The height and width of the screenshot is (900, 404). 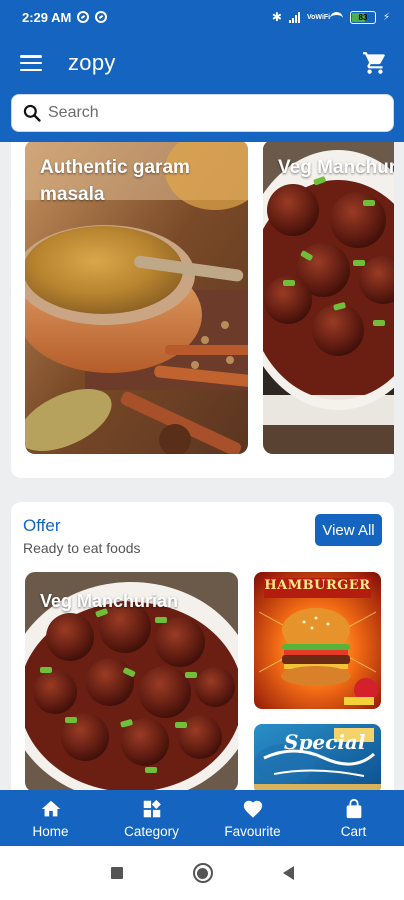 I want to click on veg-manchurian-image, so click(x=328, y=298).